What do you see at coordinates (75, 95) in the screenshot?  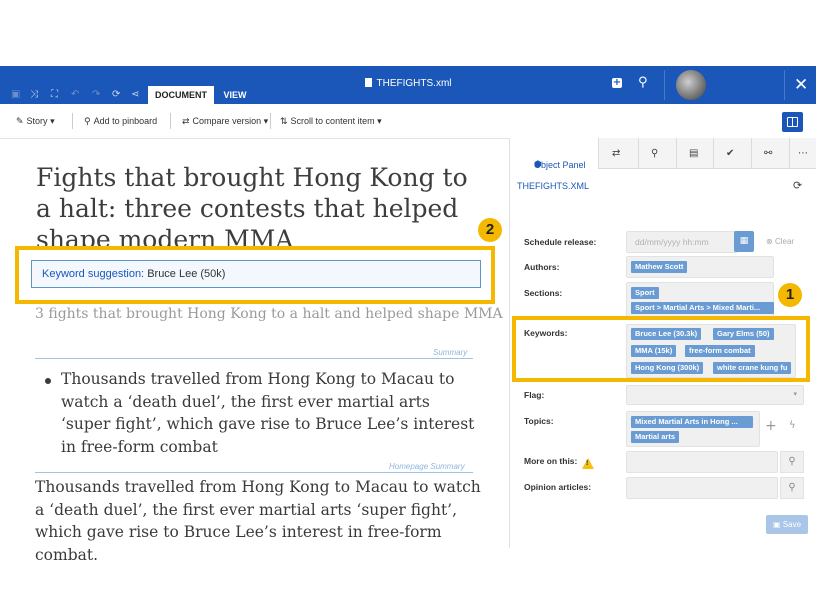 I see `undo-icon: ↶` at bounding box center [75, 95].